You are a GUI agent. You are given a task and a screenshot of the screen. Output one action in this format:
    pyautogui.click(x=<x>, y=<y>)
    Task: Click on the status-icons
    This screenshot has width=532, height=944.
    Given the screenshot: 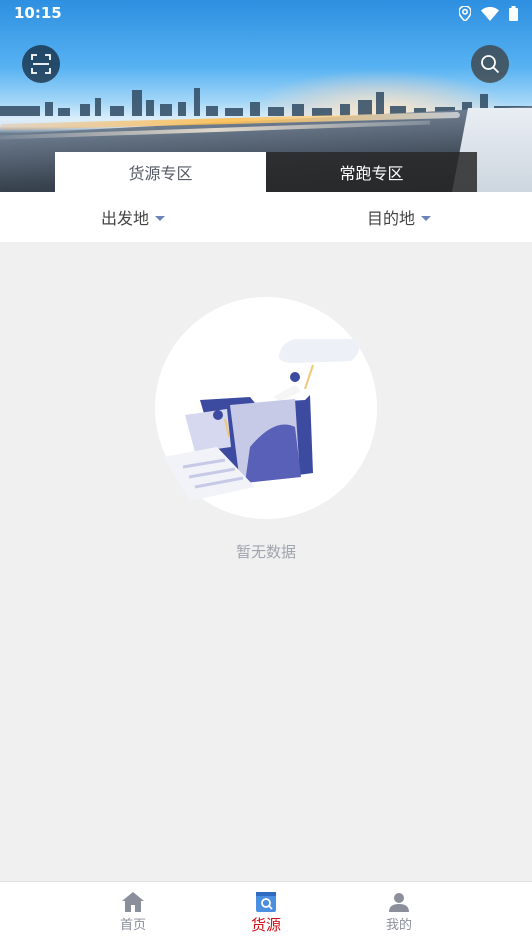 What is the action you would take?
    pyautogui.click(x=488, y=13)
    